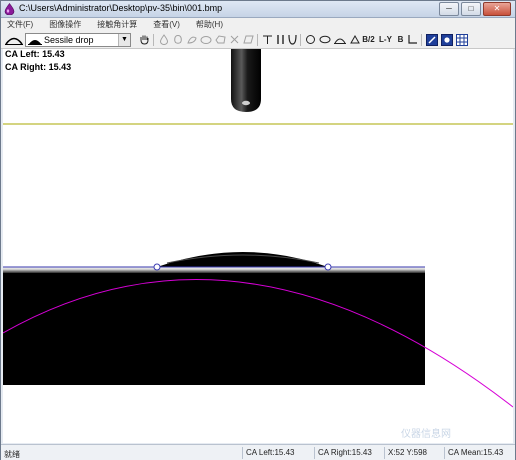 The image size is (516, 460). I want to click on settings-image-icon, so click(446, 39).